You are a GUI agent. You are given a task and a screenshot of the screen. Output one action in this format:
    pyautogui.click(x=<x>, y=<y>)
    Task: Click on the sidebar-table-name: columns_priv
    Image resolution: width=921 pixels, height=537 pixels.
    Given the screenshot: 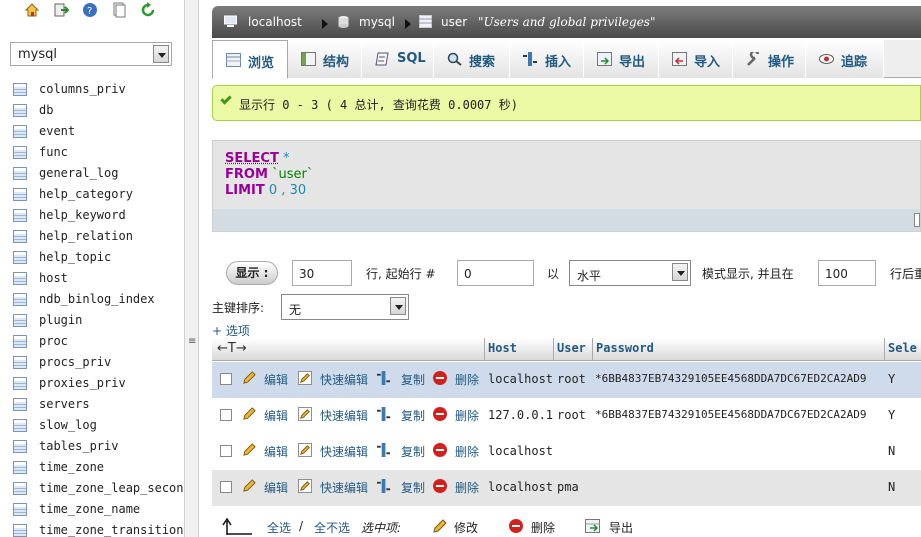 What is the action you would take?
    pyautogui.click(x=82, y=89)
    